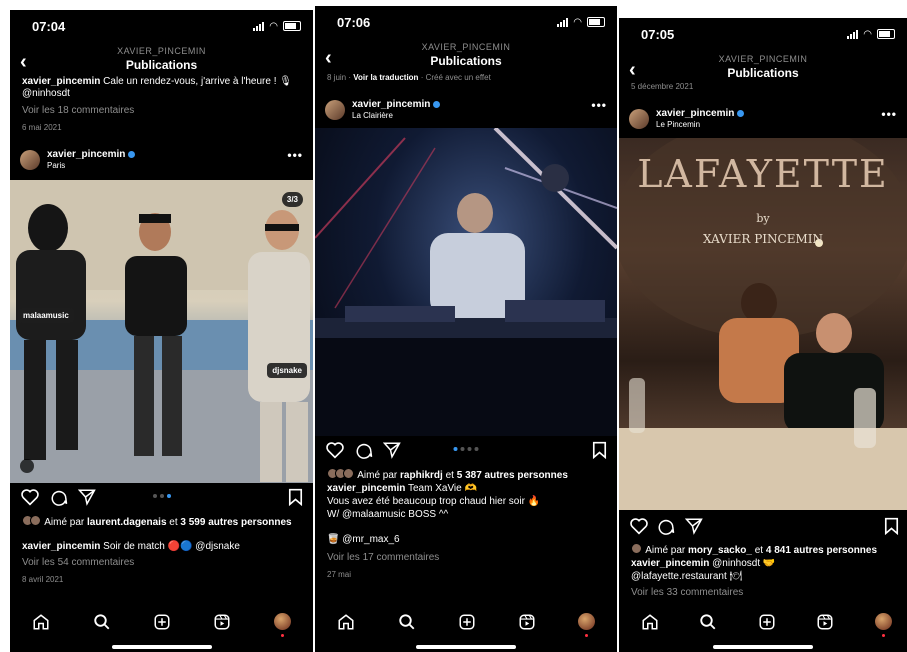 This screenshot has width=907, height=652. I want to click on view-comments-link: Voir les 17 commentaires, so click(467, 558).